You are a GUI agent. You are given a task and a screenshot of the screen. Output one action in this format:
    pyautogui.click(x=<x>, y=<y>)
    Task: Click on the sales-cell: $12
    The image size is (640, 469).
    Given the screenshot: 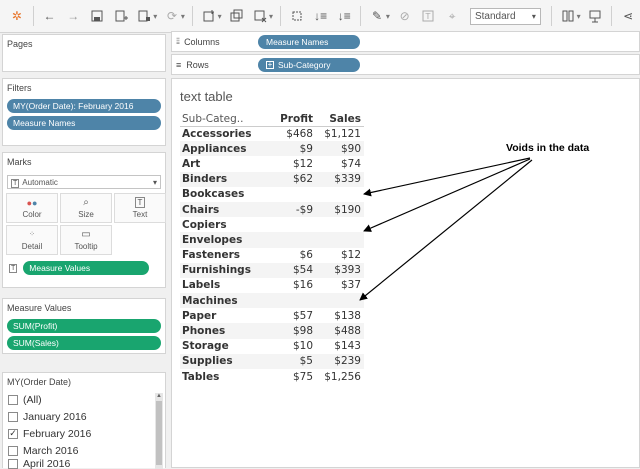 What is the action you would take?
    pyautogui.click(x=340, y=255)
    